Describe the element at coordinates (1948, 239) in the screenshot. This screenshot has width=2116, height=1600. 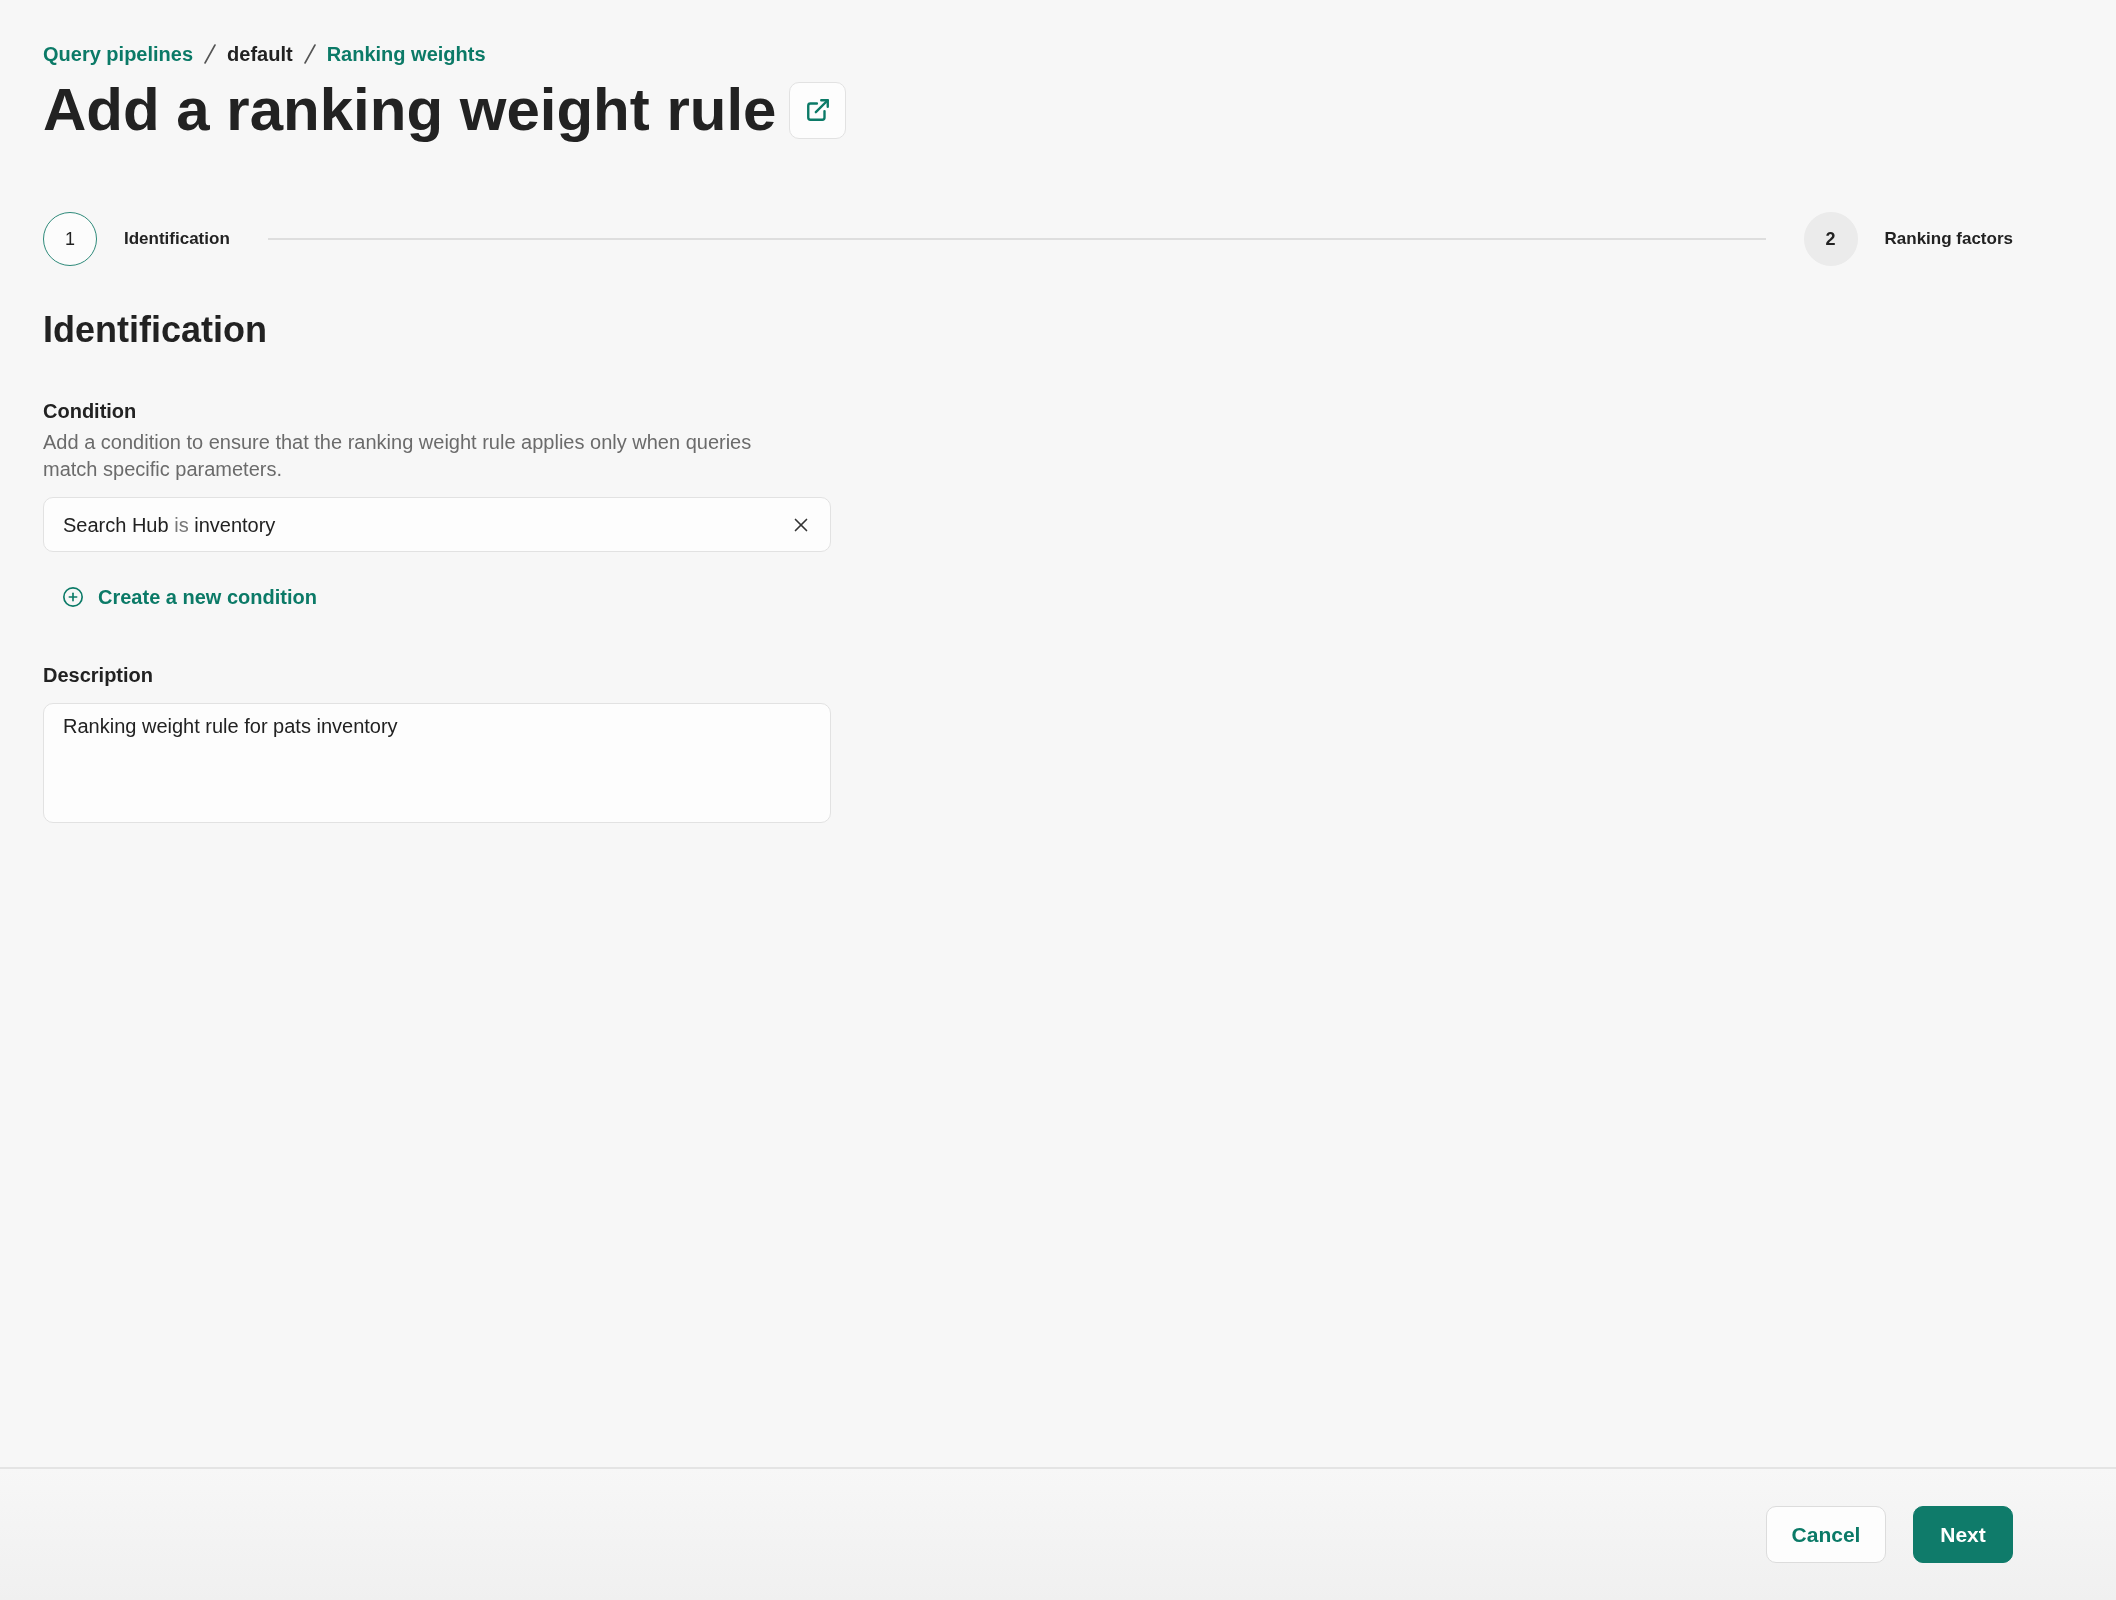
I see `step-label: Ranking factors` at that location.